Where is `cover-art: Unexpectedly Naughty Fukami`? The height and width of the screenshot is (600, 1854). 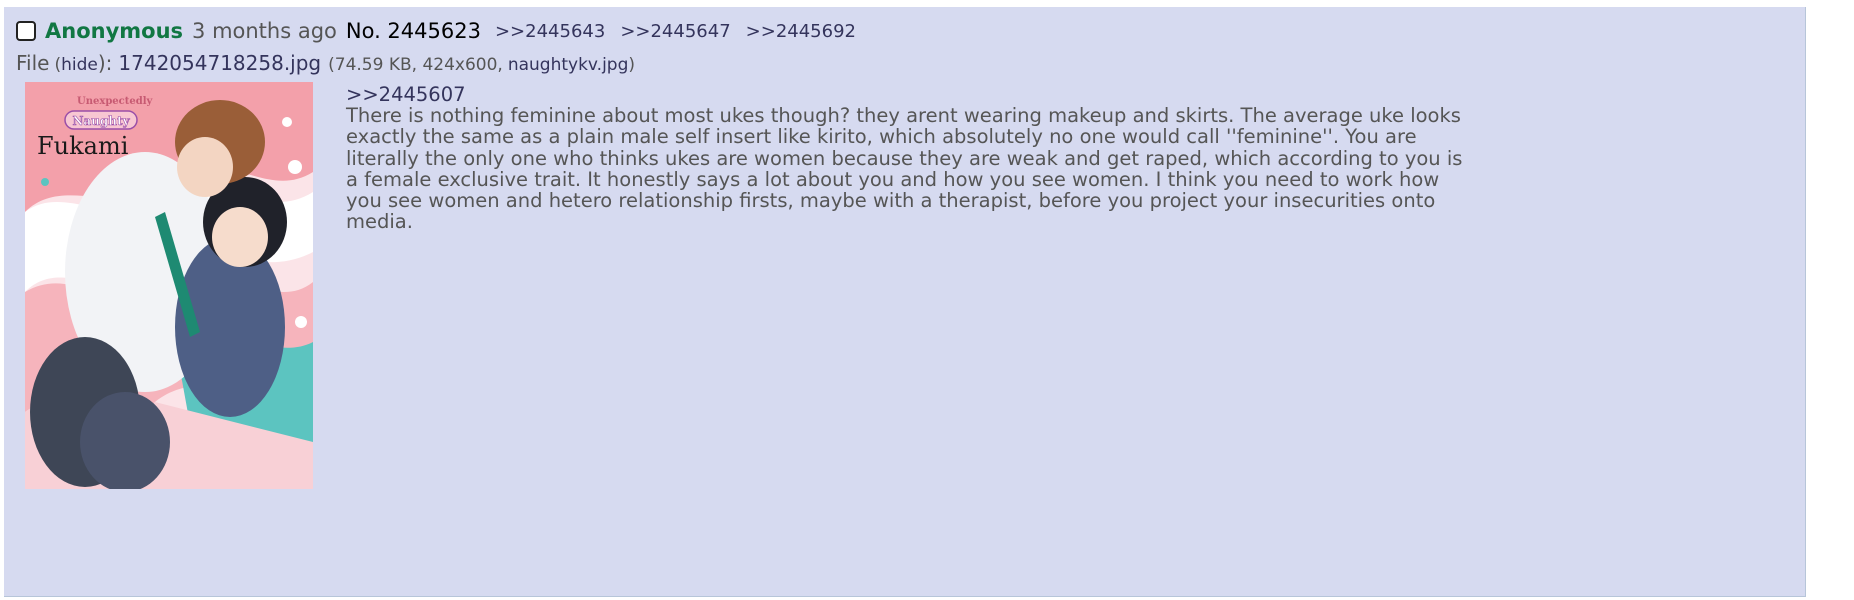 cover-art: Unexpectedly Naughty Fukami is located at coordinates (169, 285).